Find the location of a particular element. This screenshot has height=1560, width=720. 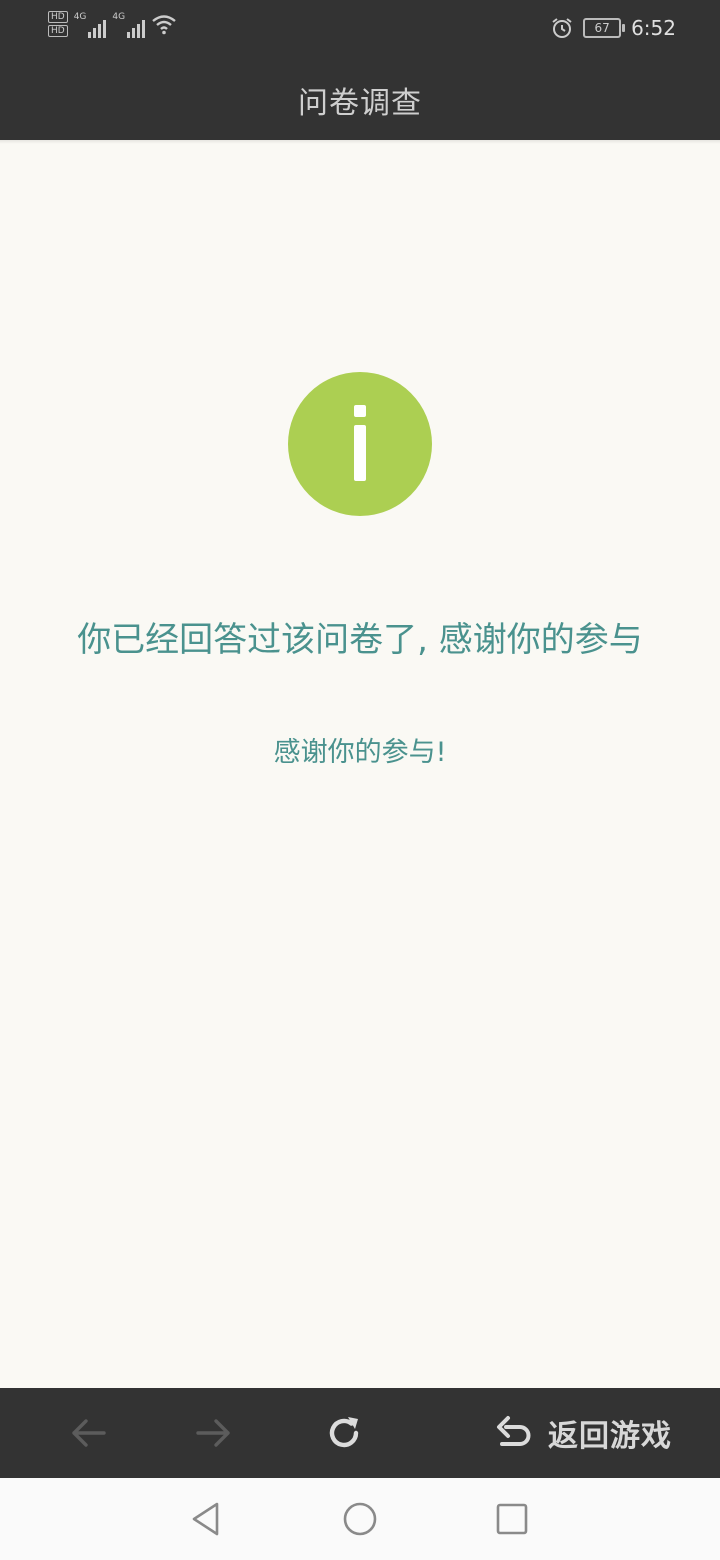

undo-icon is located at coordinates (514, 1431).